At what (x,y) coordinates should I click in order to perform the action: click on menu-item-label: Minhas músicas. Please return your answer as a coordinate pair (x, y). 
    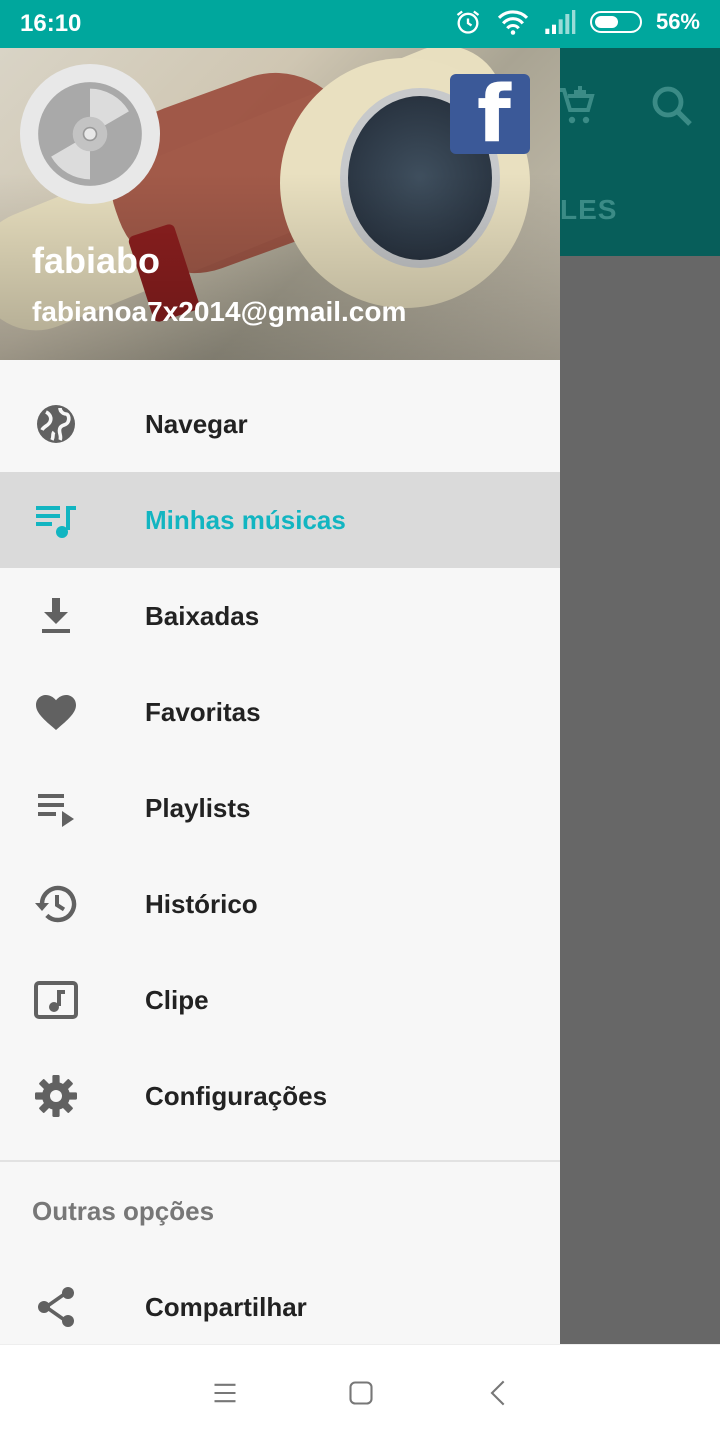
    Looking at the image, I should click on (245, 519).